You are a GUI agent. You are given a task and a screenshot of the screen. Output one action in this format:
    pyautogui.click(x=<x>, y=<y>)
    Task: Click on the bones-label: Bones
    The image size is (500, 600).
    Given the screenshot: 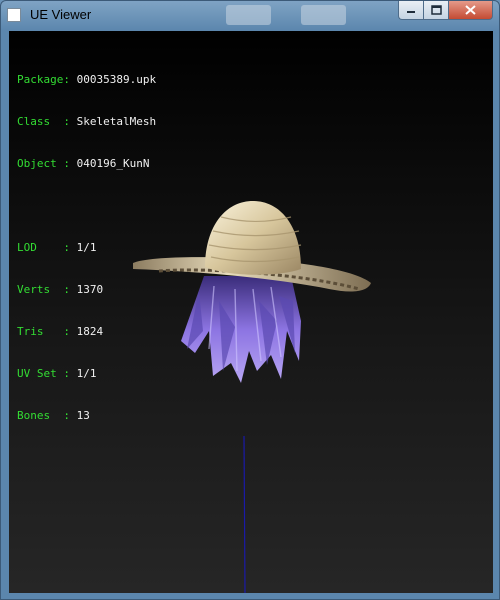 What is the action you would take?
    pyautogui.click(x=34, y=415)
    